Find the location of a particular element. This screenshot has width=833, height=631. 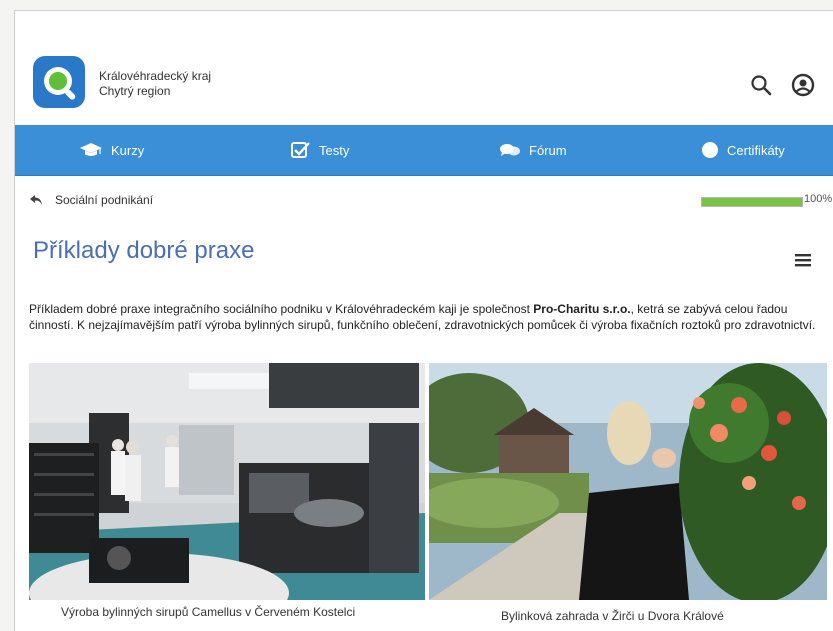

breadcrumb-label: Sociální podnikání is located at coordinates (104, 200).